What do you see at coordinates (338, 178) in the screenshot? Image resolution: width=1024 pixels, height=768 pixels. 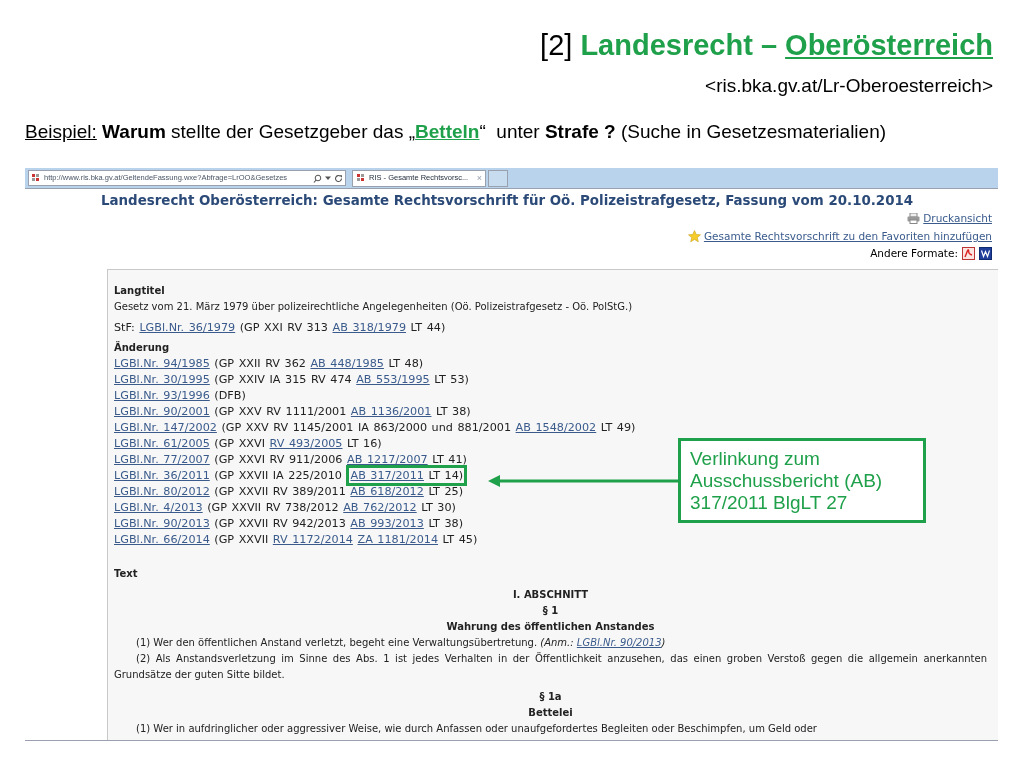 I see `refresh-icon` at bounding box center [338, 178].